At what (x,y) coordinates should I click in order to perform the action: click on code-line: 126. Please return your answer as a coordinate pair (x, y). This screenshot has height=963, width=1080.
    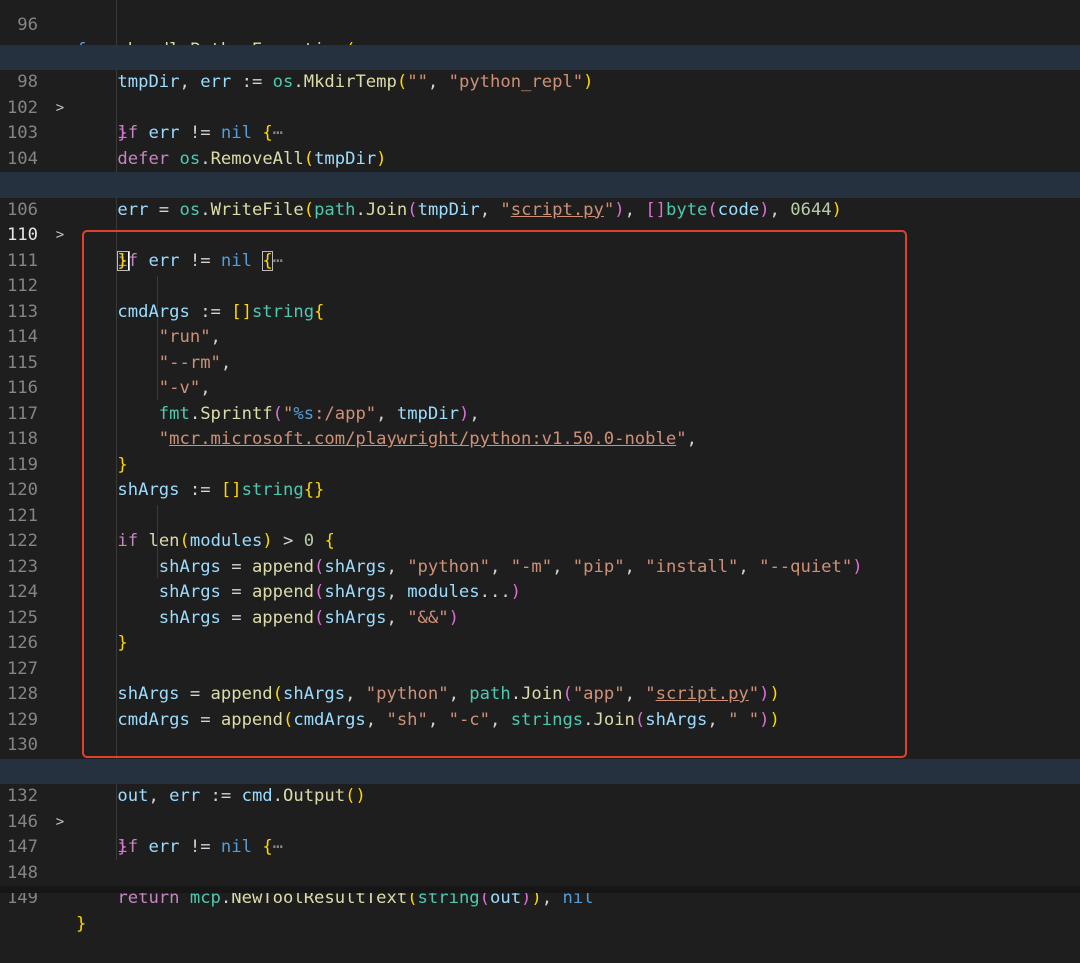
    Looking at the image, I should click on (540, 629).